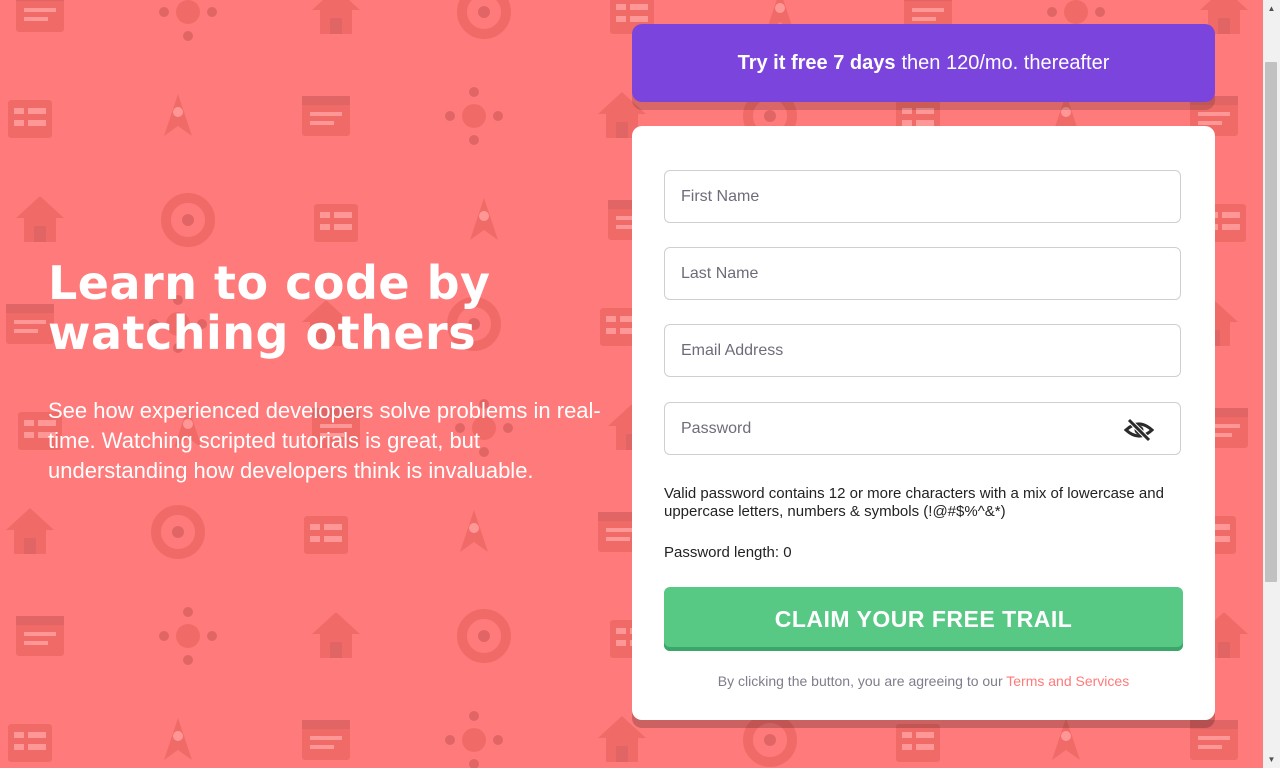 The image size is (1280, 768). I want to click on scrollbar: ▲ ▼, so click(1271, 384).